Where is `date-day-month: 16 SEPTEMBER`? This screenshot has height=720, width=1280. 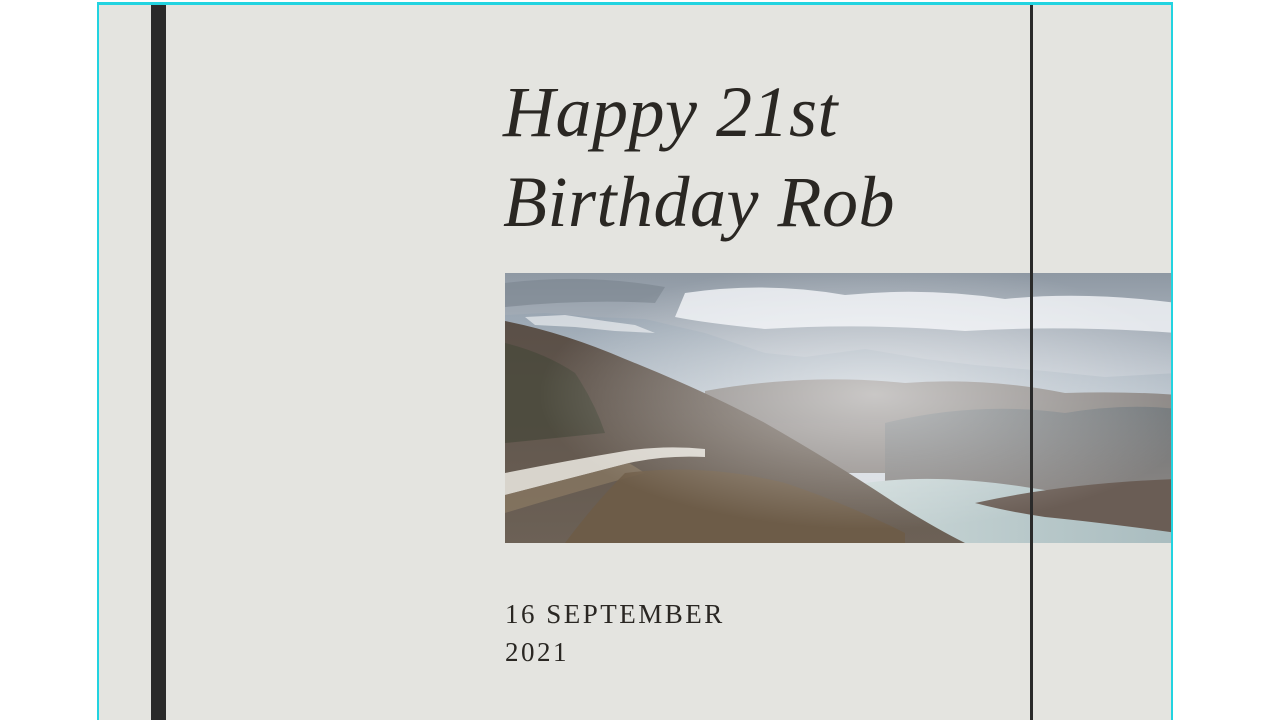
date-day-month: 16 SEPTEMBER is located at coordinates (615, 614).